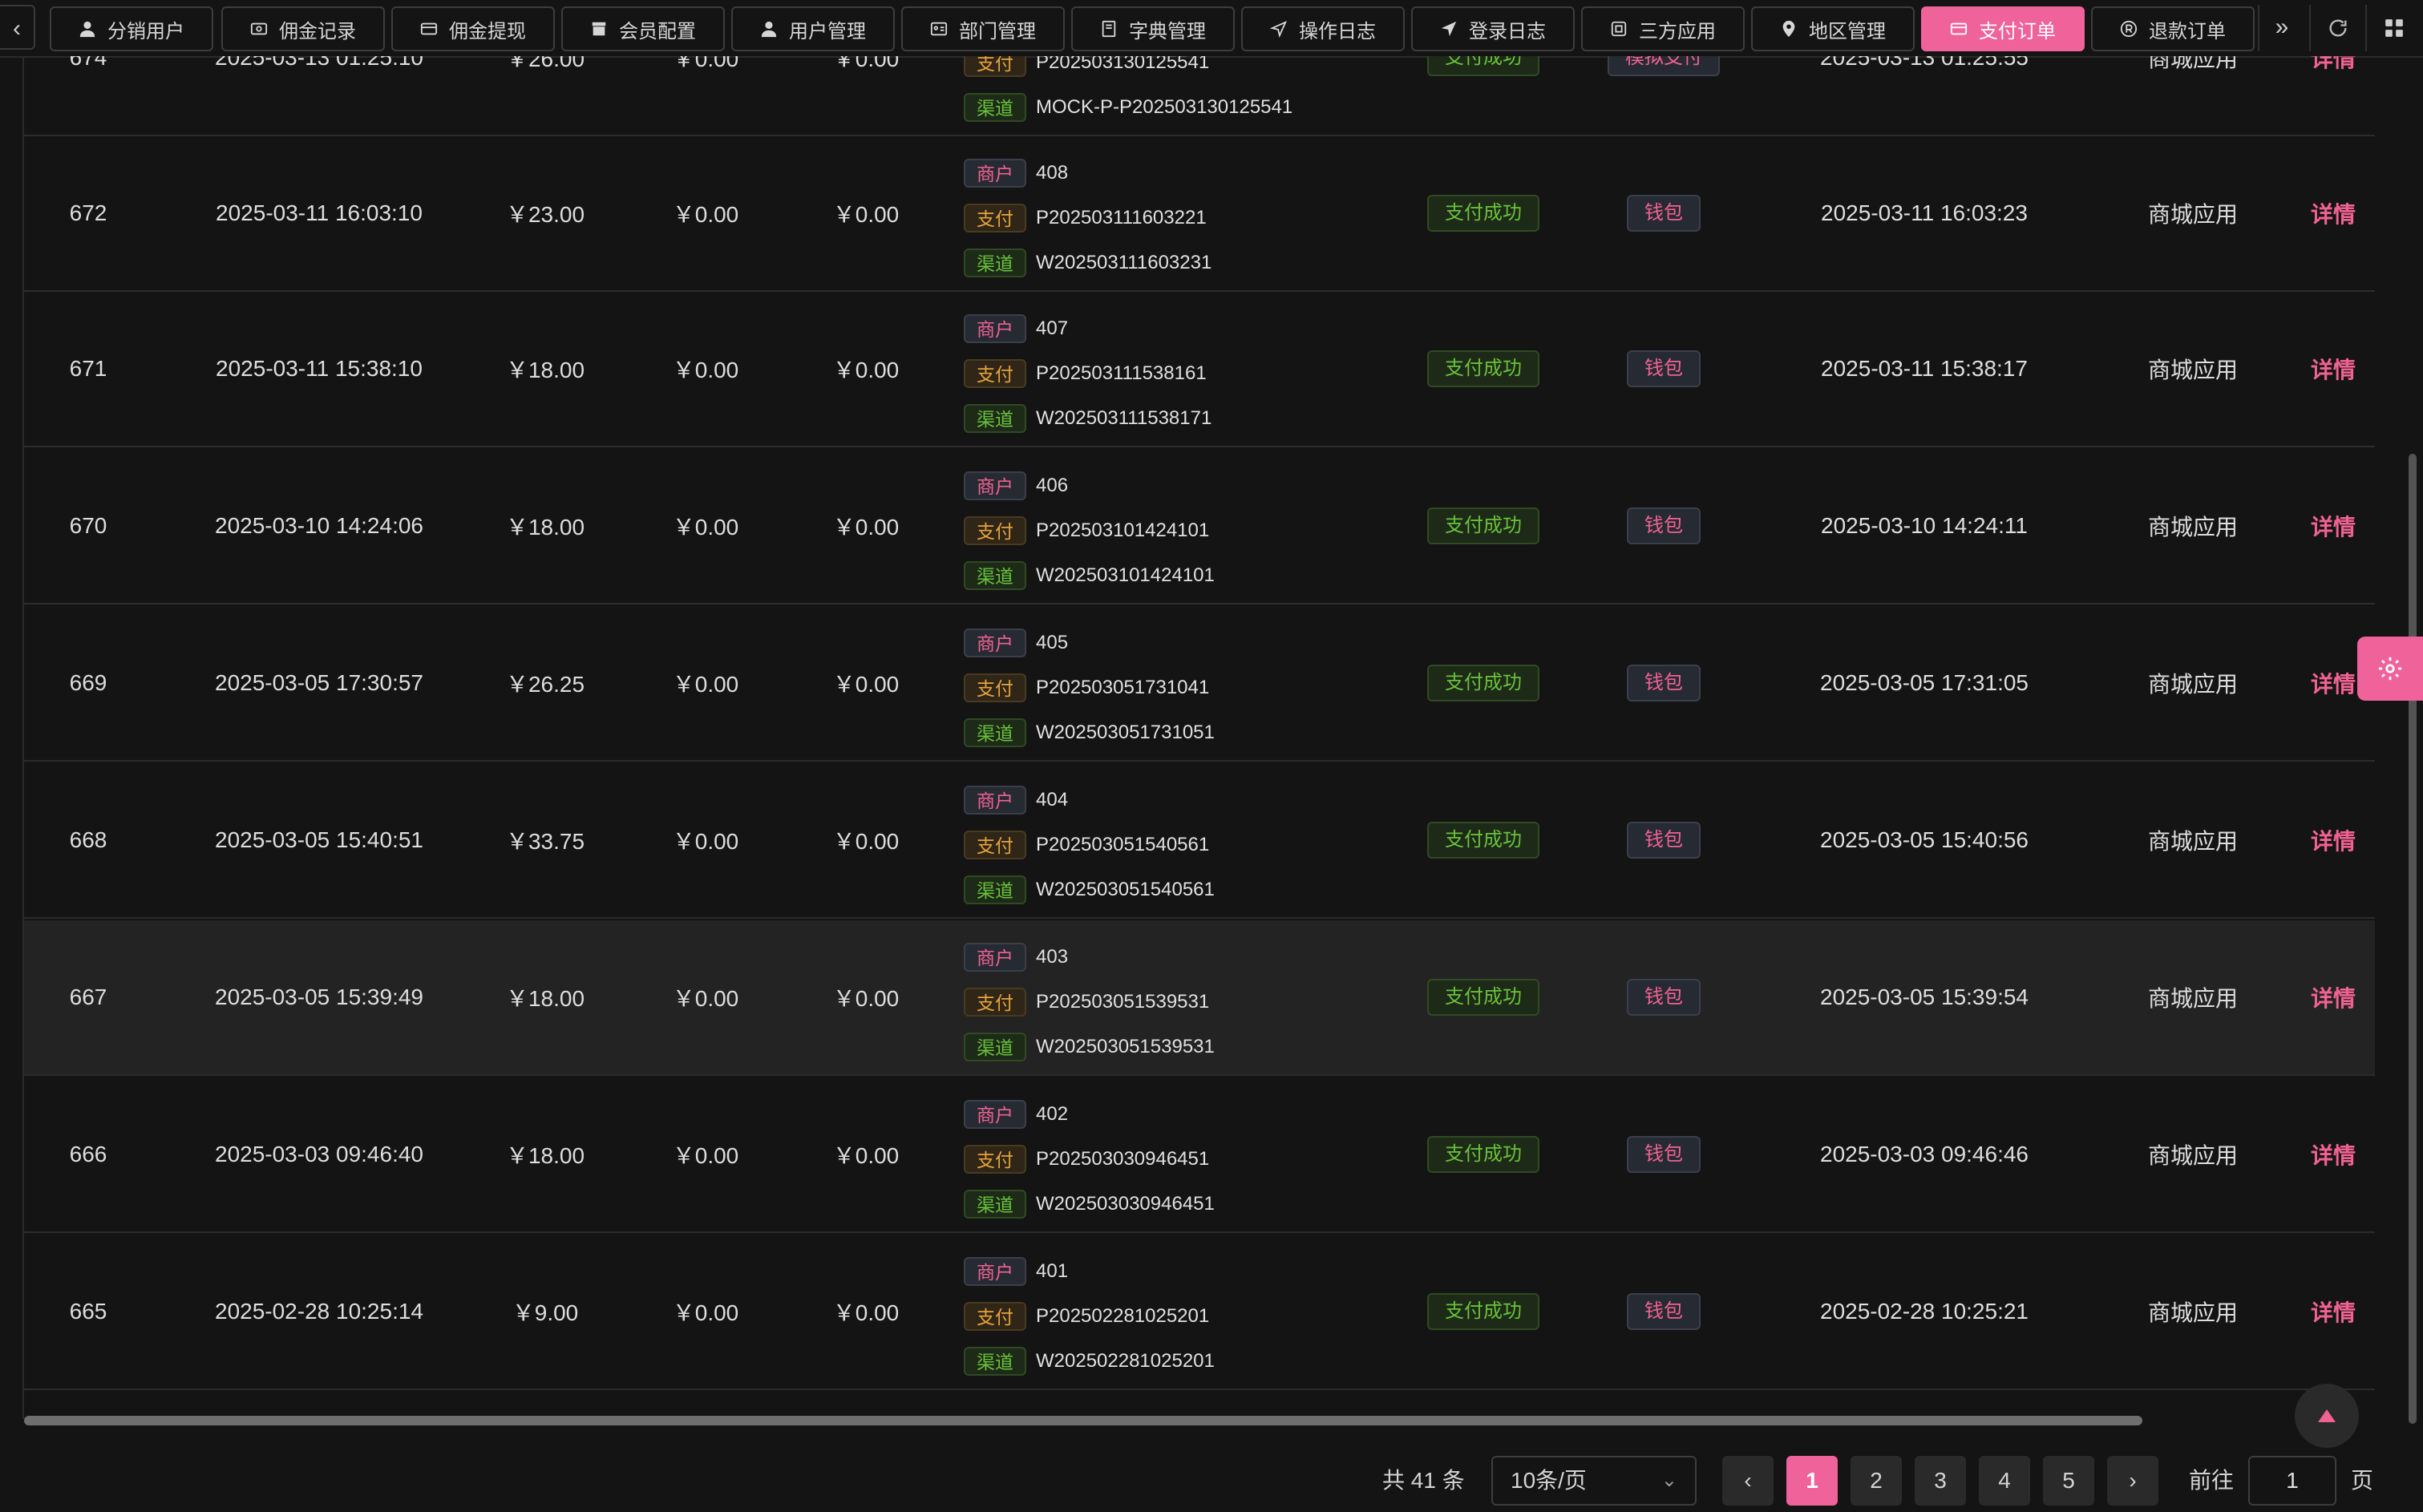  What do you see at coordinates (2292, 1481) in the screenshot?
I see `goto-page-input: 1` at bounding box center [2292, 1481].